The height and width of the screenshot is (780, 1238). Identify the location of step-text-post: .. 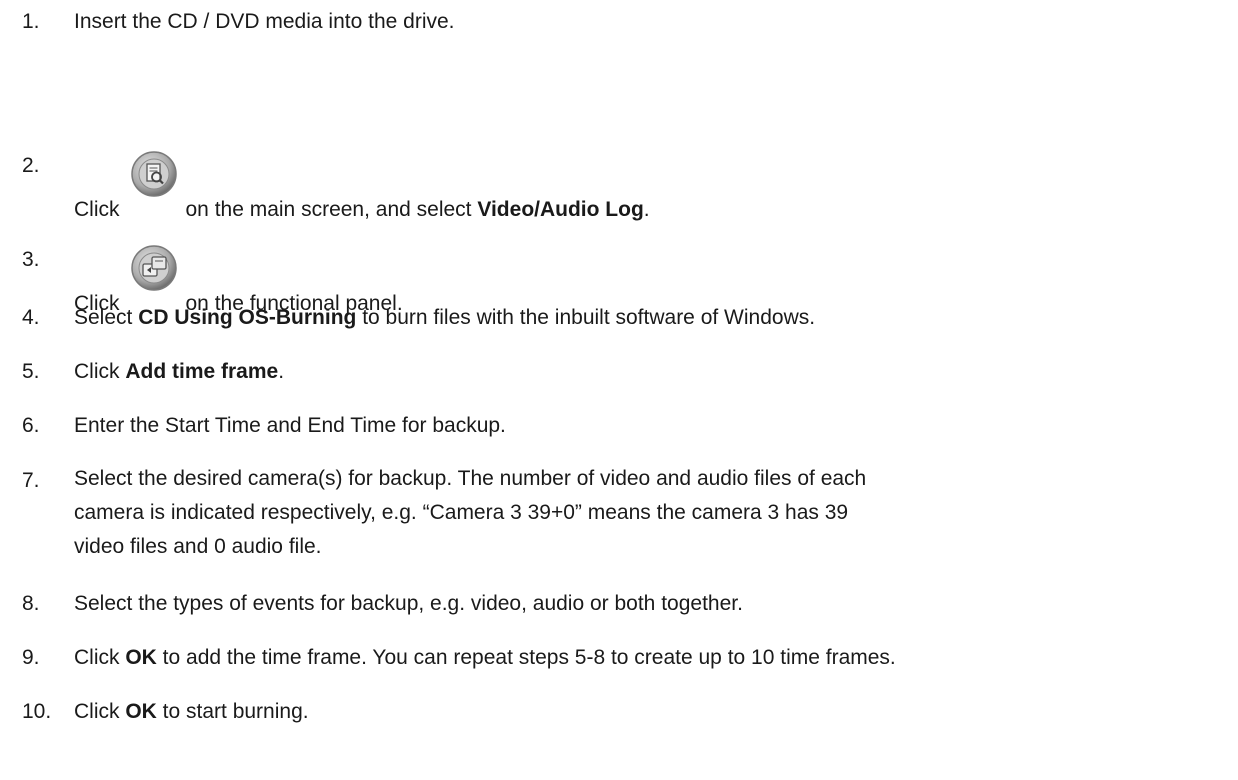
(281, 371).